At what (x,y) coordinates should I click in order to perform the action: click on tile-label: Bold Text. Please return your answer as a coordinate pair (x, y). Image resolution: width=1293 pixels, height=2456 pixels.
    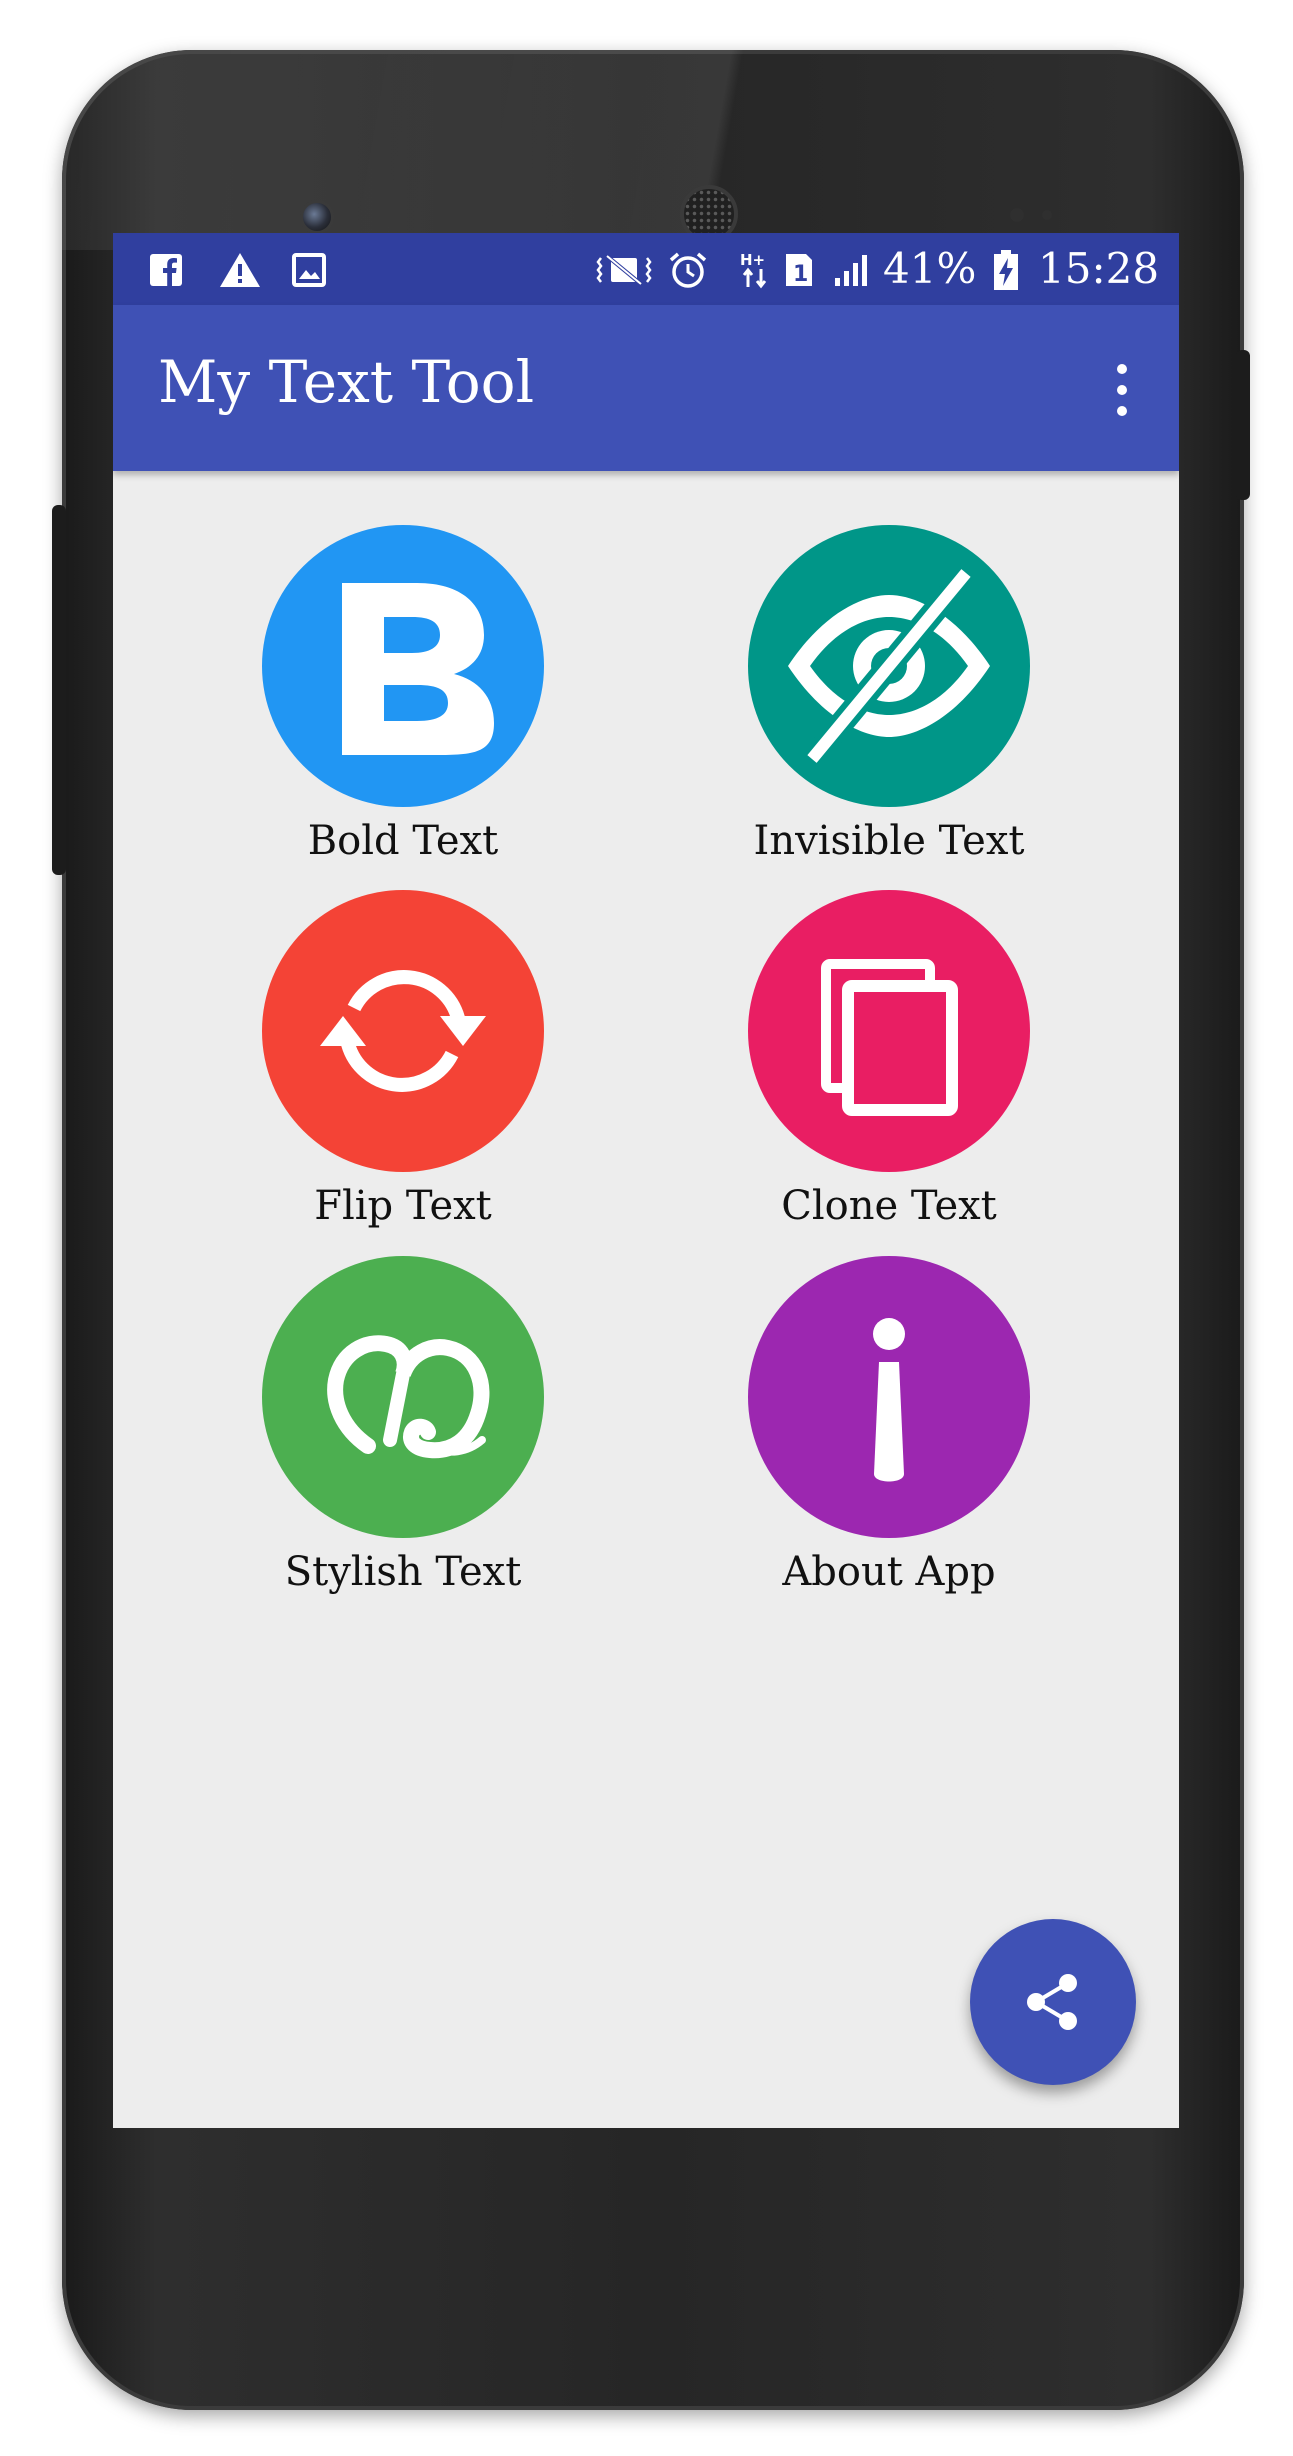
    Looking at the image, I should click on (403, 841).